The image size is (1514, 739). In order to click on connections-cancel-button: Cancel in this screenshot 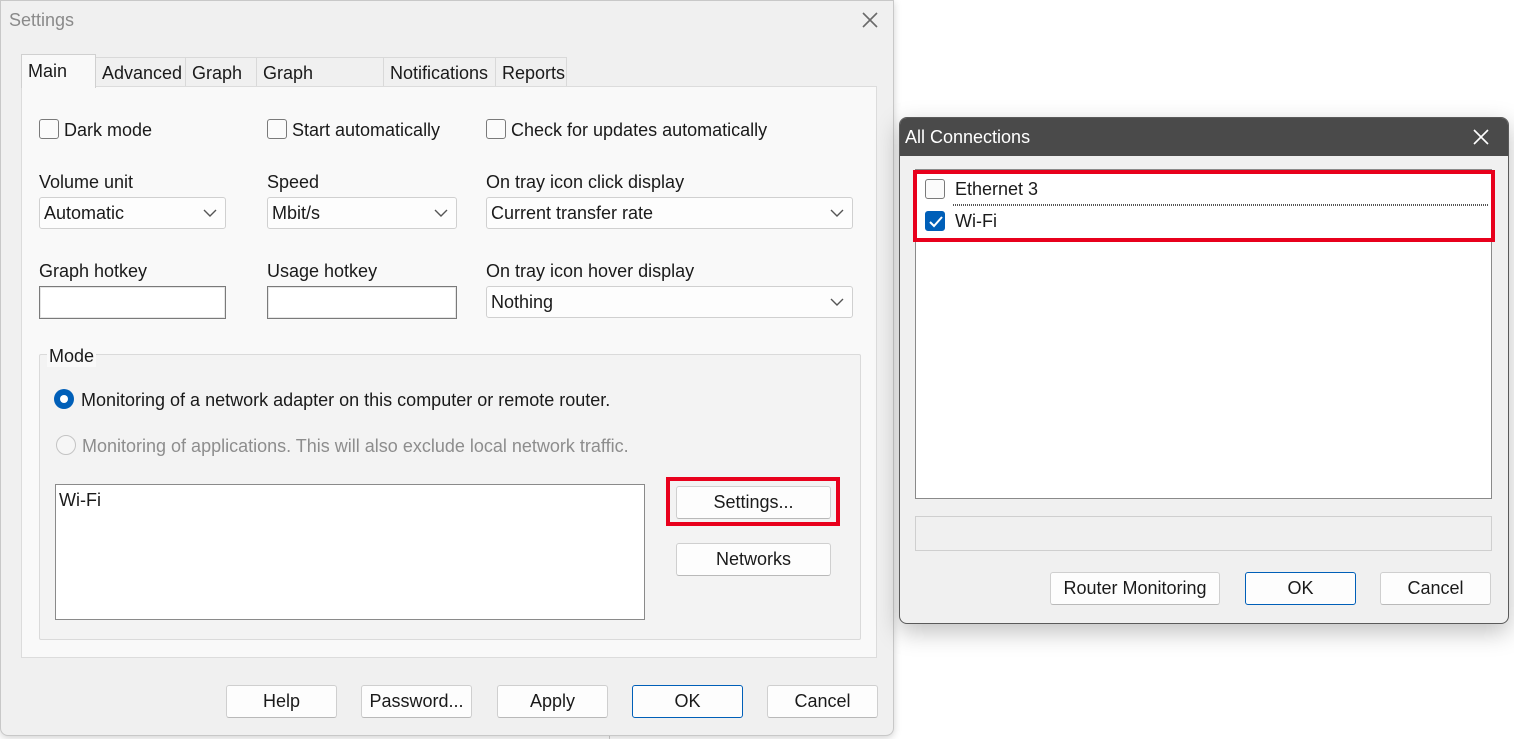, I will do `click(1435, 588)`.